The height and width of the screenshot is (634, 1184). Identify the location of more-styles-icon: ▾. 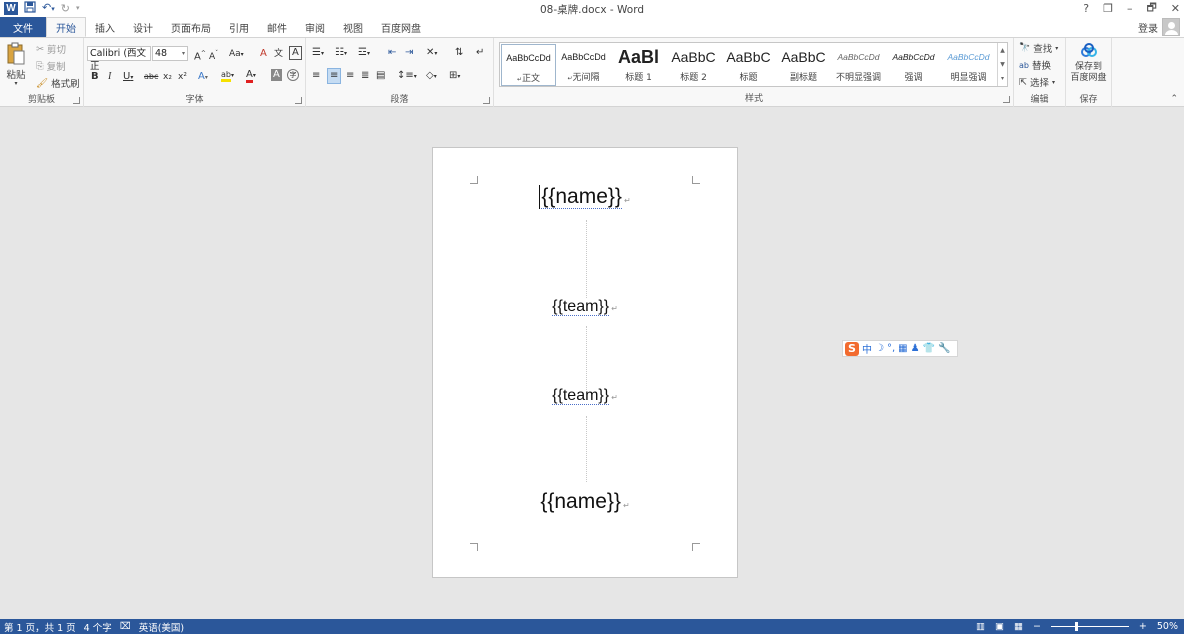
(1002, 78).